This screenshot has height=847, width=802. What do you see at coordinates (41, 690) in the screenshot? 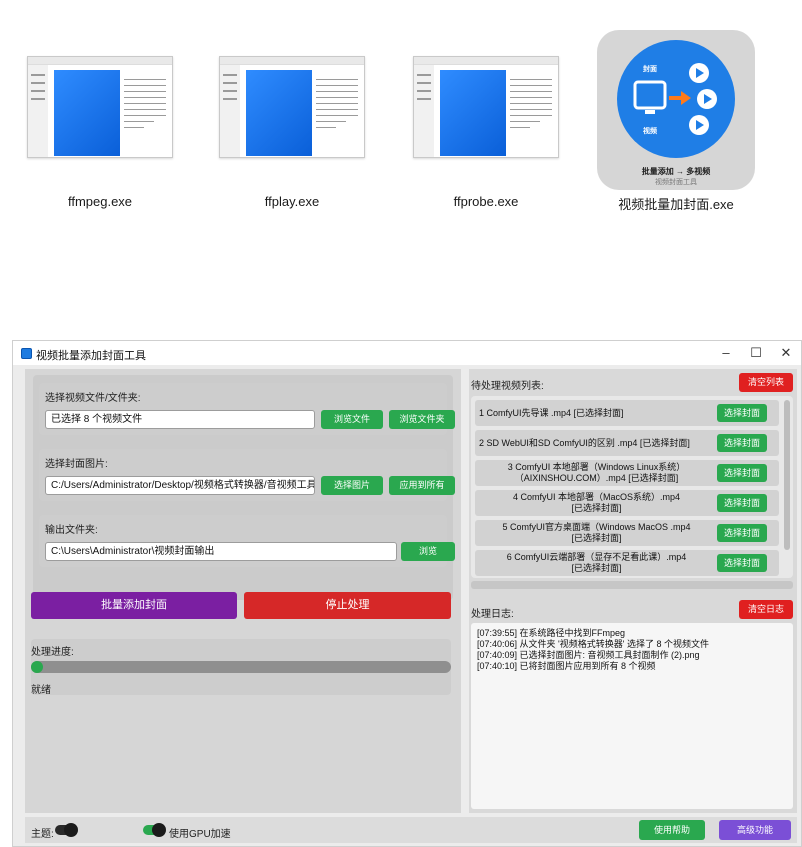
I see `status-text: 就绪` at bounding box center [41, 690].